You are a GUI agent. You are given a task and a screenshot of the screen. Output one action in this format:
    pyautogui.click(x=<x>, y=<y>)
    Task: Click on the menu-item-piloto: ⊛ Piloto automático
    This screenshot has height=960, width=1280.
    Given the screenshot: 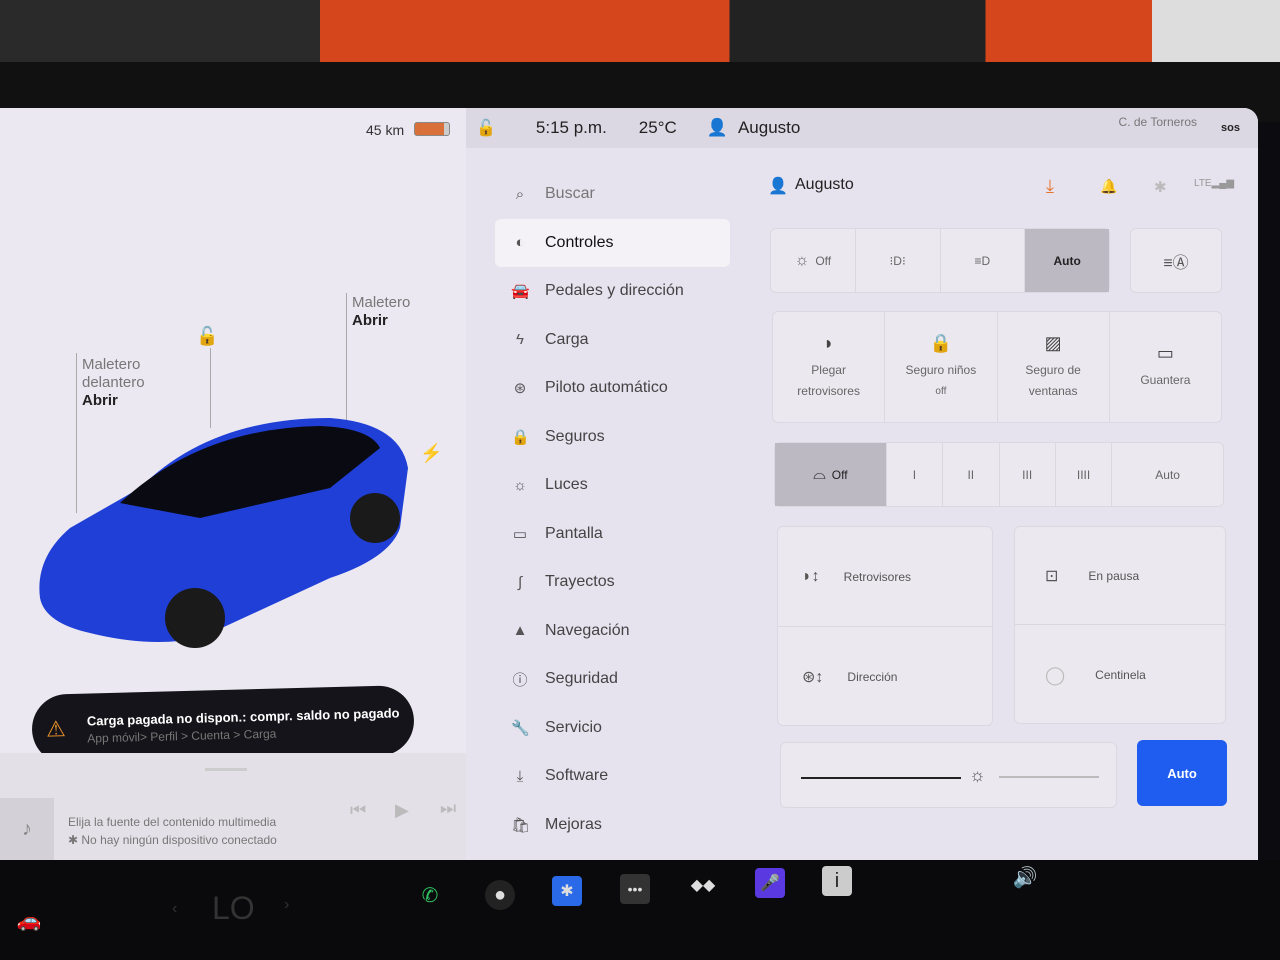 What is the action you would take?
    pyautogui.click(x=612, y=388)
    